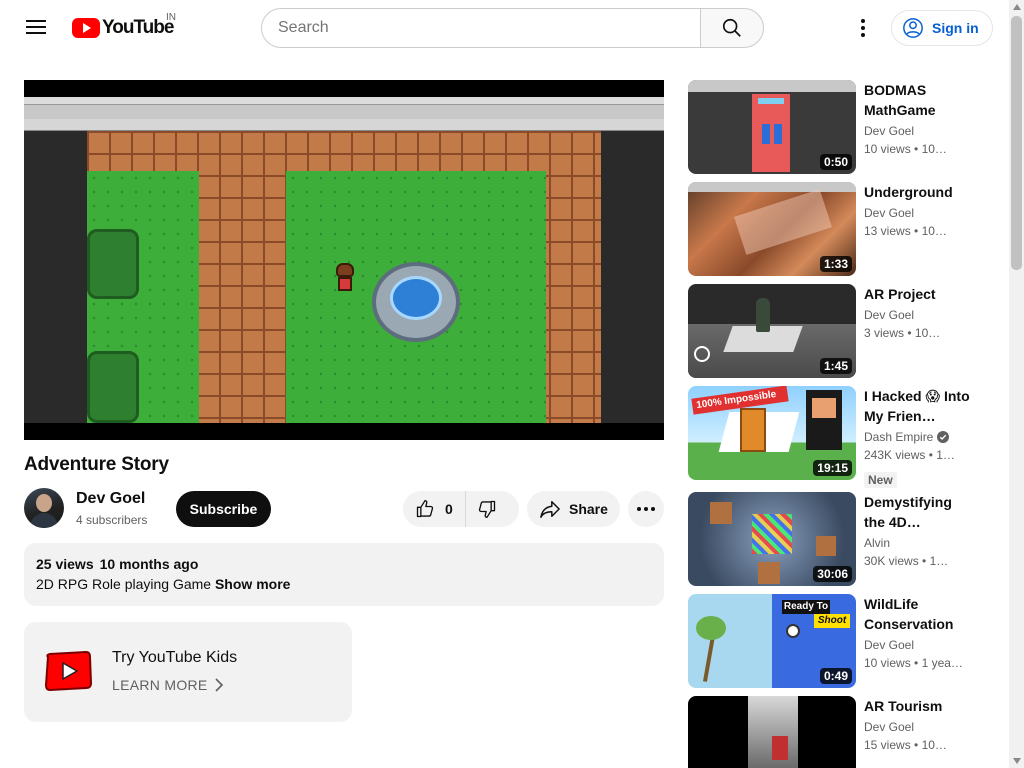 Image resolution: width=1024 pixels, height=768 pixels. What do you see at coordinates (1017, 7) in the screenshot?
I see `scroll-up-arrow-icon` at bounding box center [1017, 7].